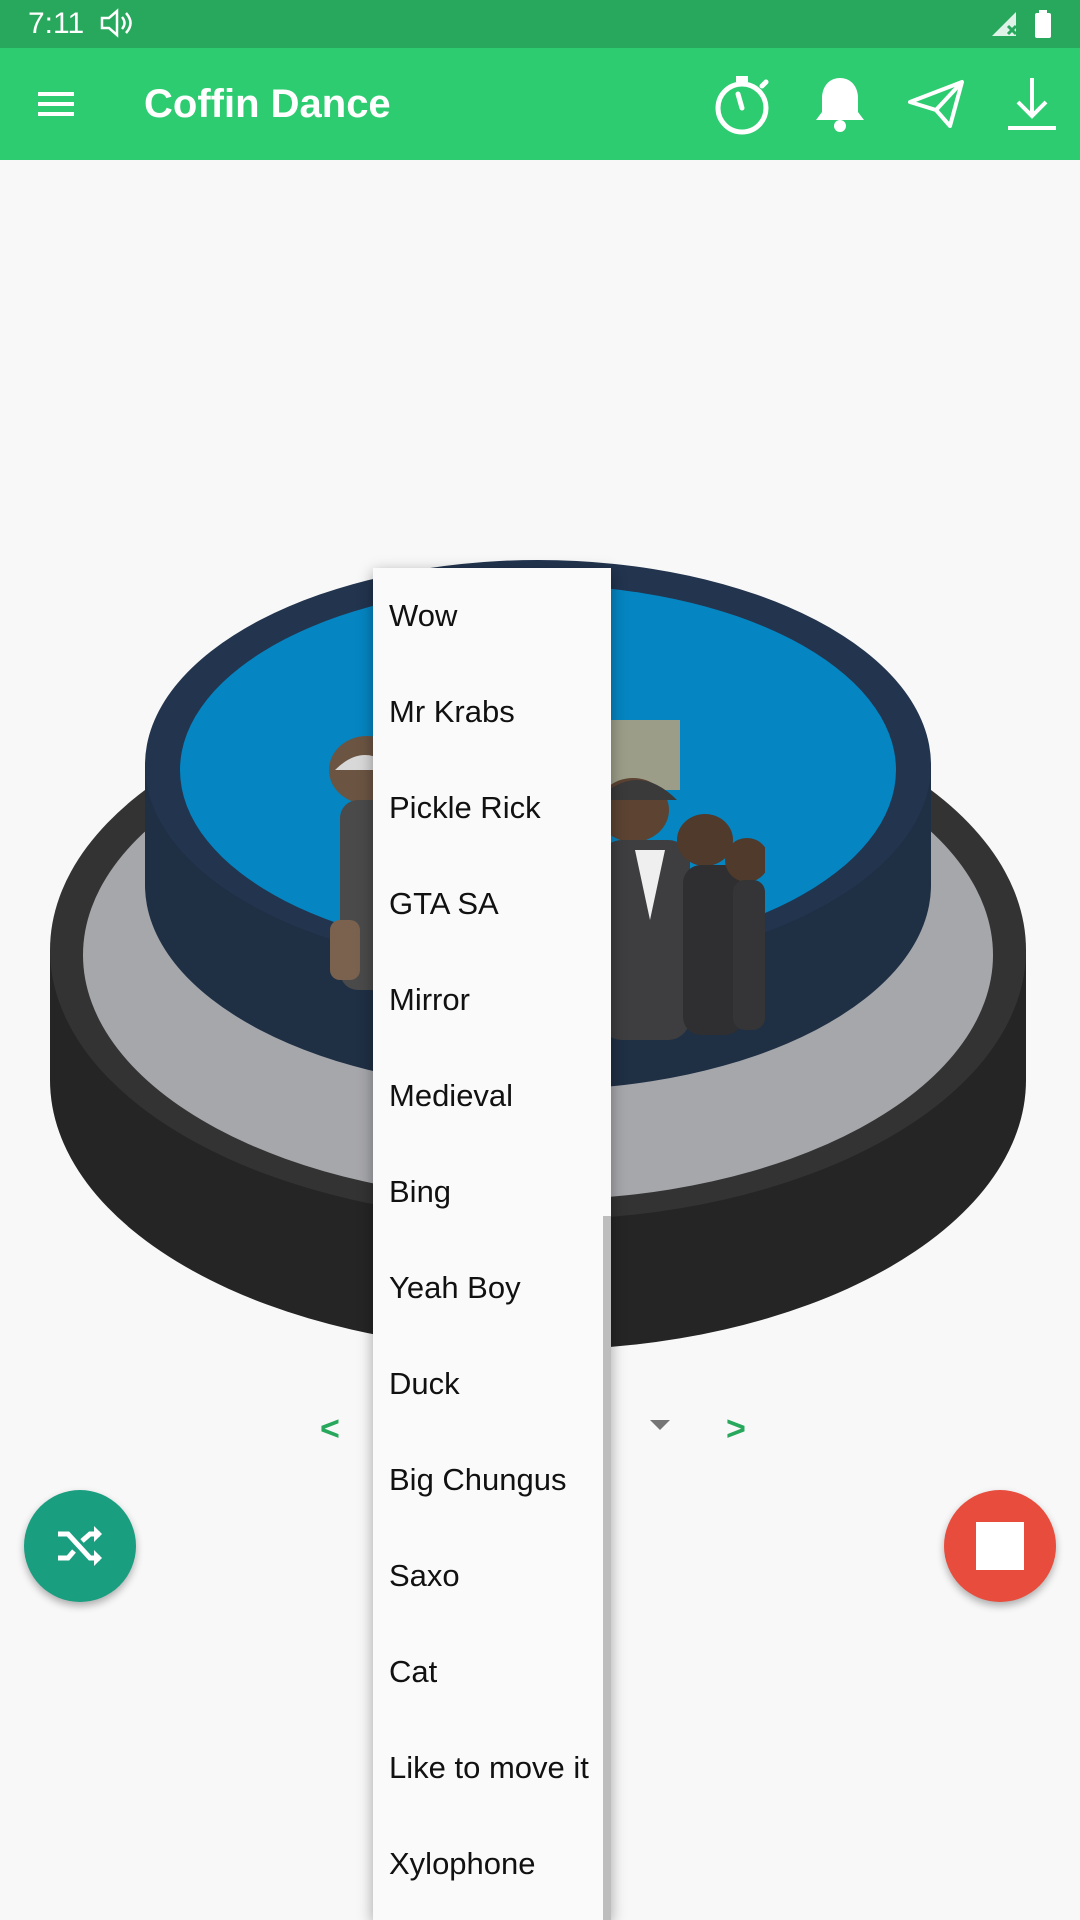 Image resolution: width=1080 pixels, height=1920 pixels. Describe the element at coordinates (492, 904) in the screenshot. I see `dropdown-item: GTA SA` at that location.